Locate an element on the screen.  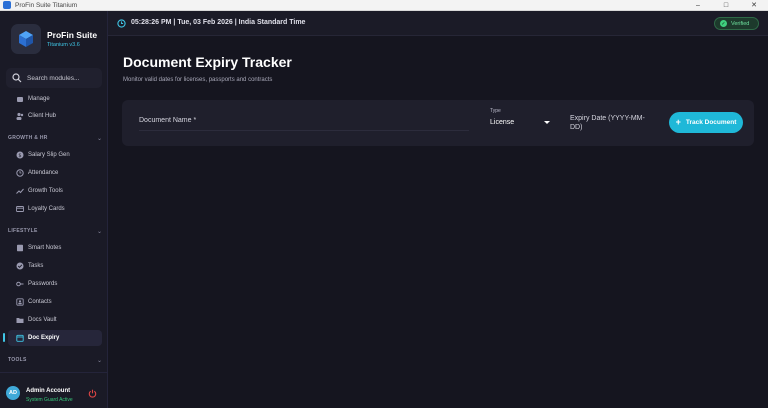
sidebar-item-label: Growth Tools is located at coordinates (45, 191).